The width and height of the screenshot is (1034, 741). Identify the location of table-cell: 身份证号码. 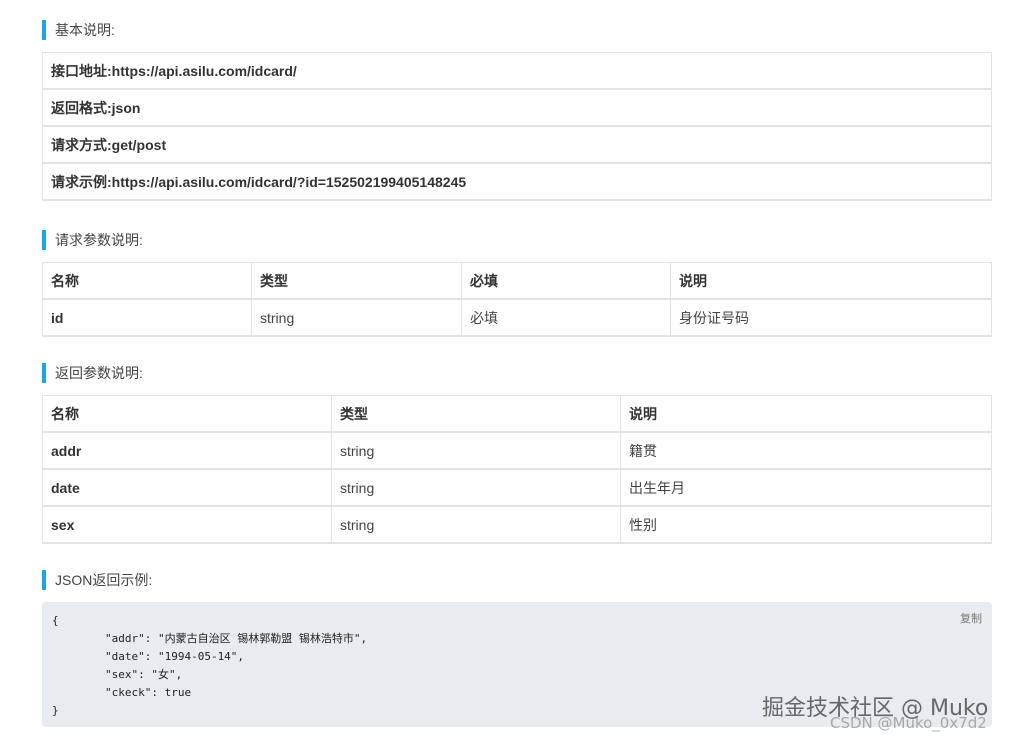
(831, 317).